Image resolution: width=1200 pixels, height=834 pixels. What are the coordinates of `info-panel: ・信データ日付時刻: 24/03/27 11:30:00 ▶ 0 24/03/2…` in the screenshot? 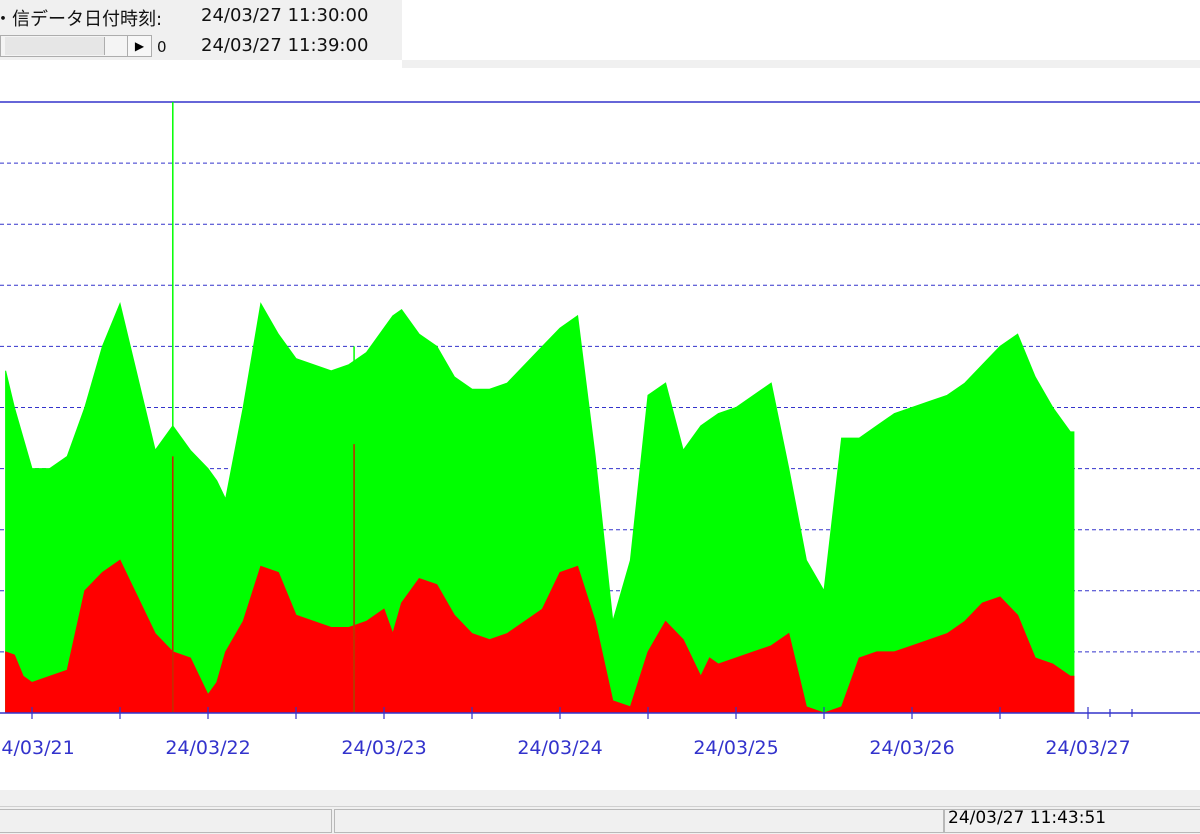 It's located at (201, 30).